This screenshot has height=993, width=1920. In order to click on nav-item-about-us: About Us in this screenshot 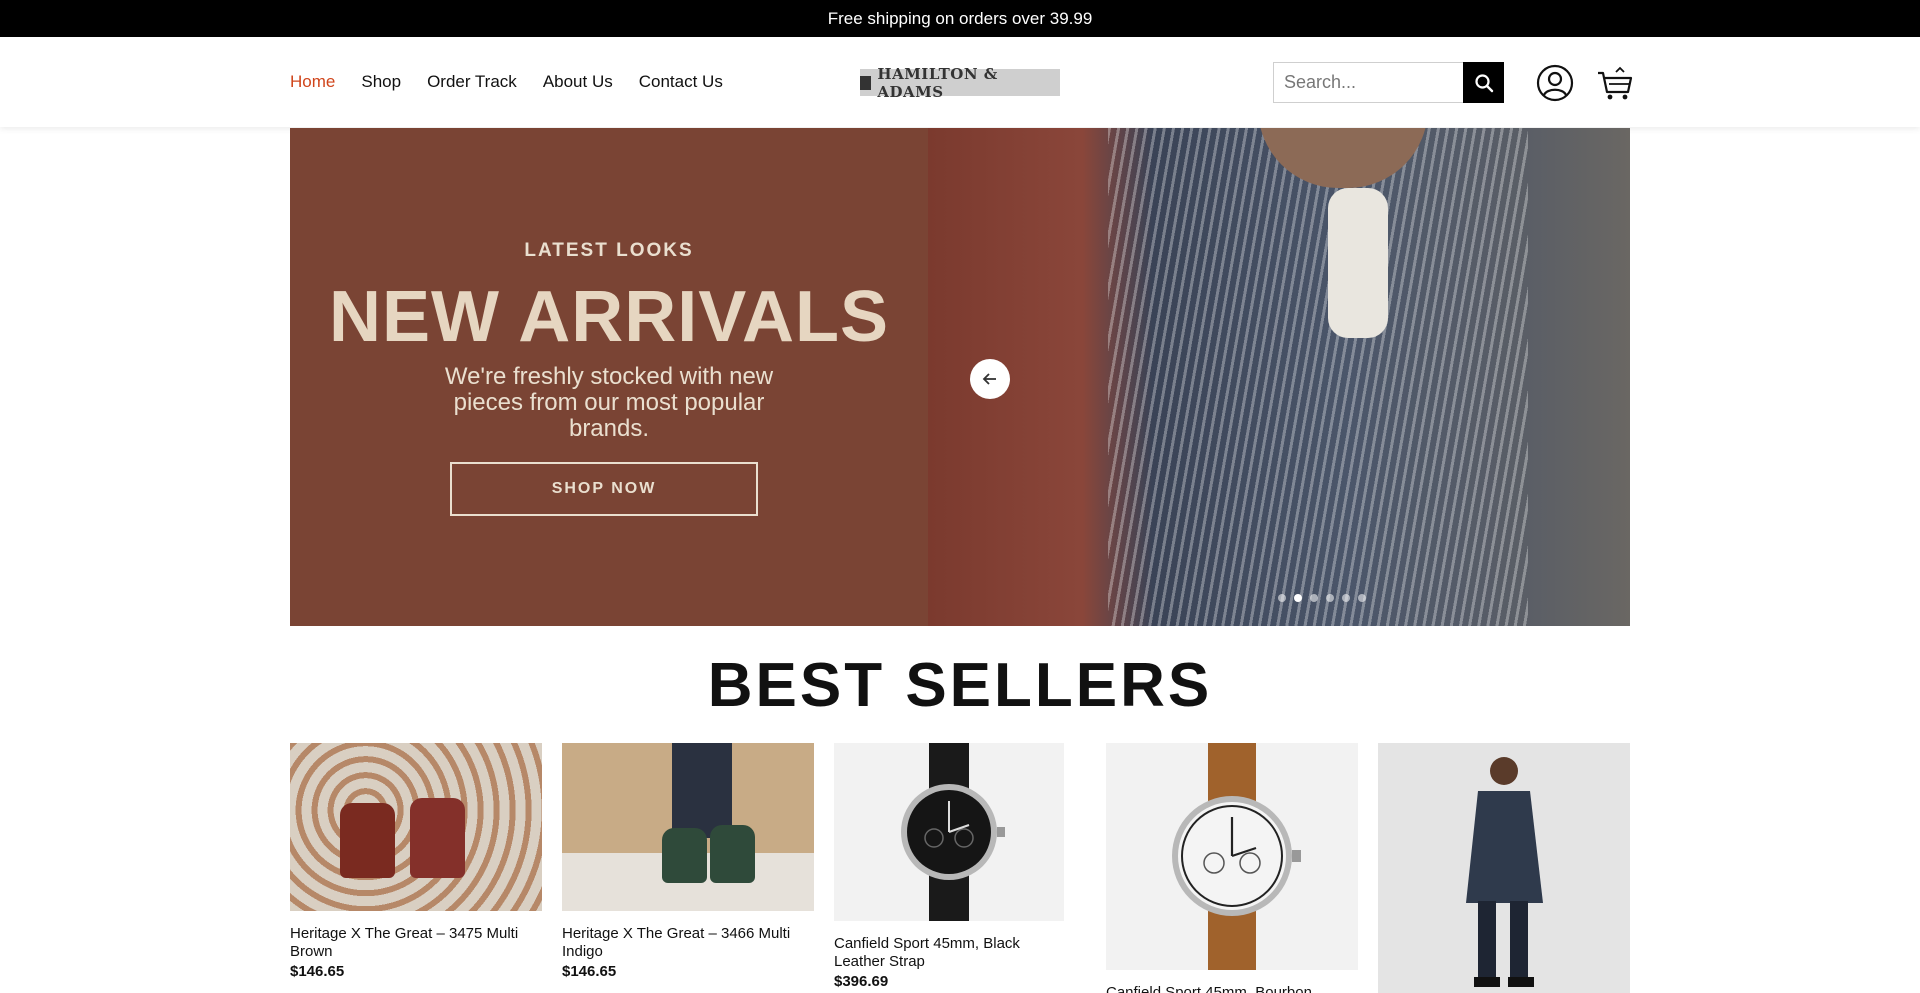, I will do `click(578, 82)`.